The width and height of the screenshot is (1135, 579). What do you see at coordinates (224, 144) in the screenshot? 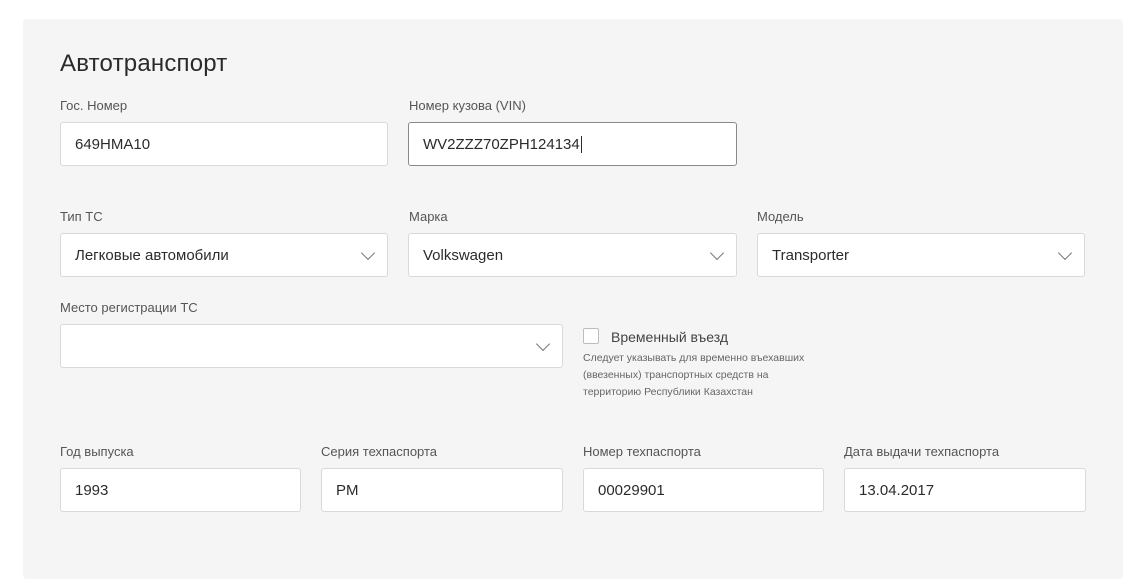
I see `gos-nomer-input: 649HMA10` at bounding box center [224, 144].